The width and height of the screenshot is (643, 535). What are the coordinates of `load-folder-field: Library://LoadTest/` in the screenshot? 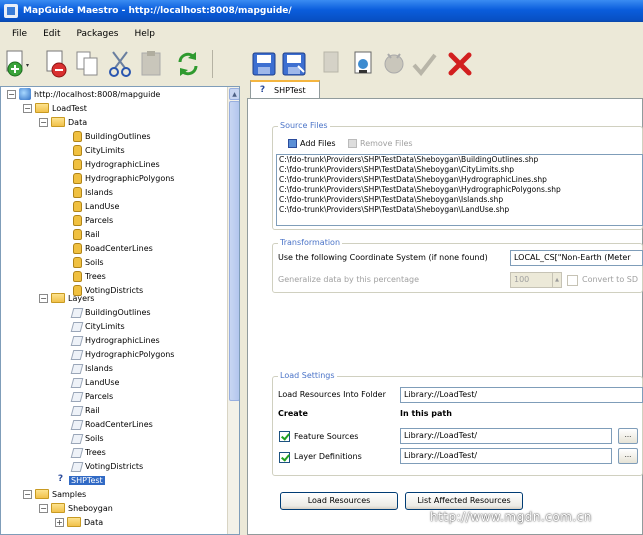 It's located at (521, 395).